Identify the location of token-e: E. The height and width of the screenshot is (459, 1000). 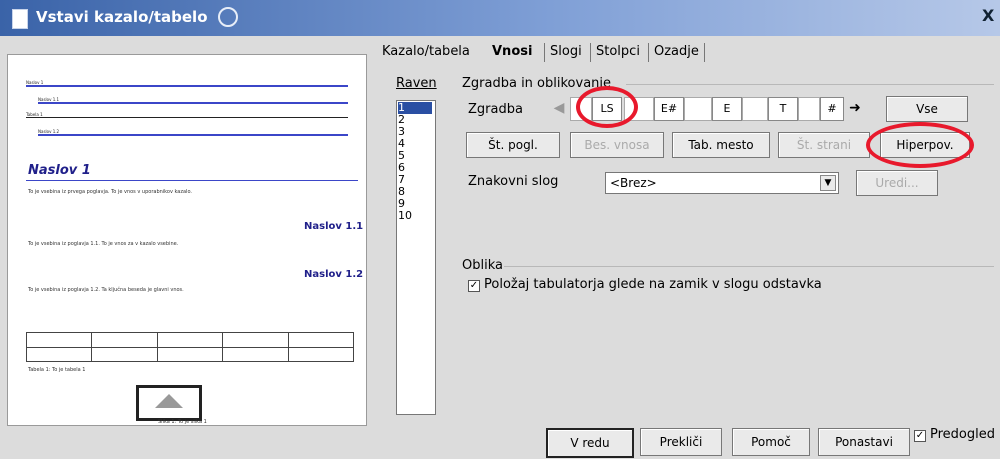
(727, 109).